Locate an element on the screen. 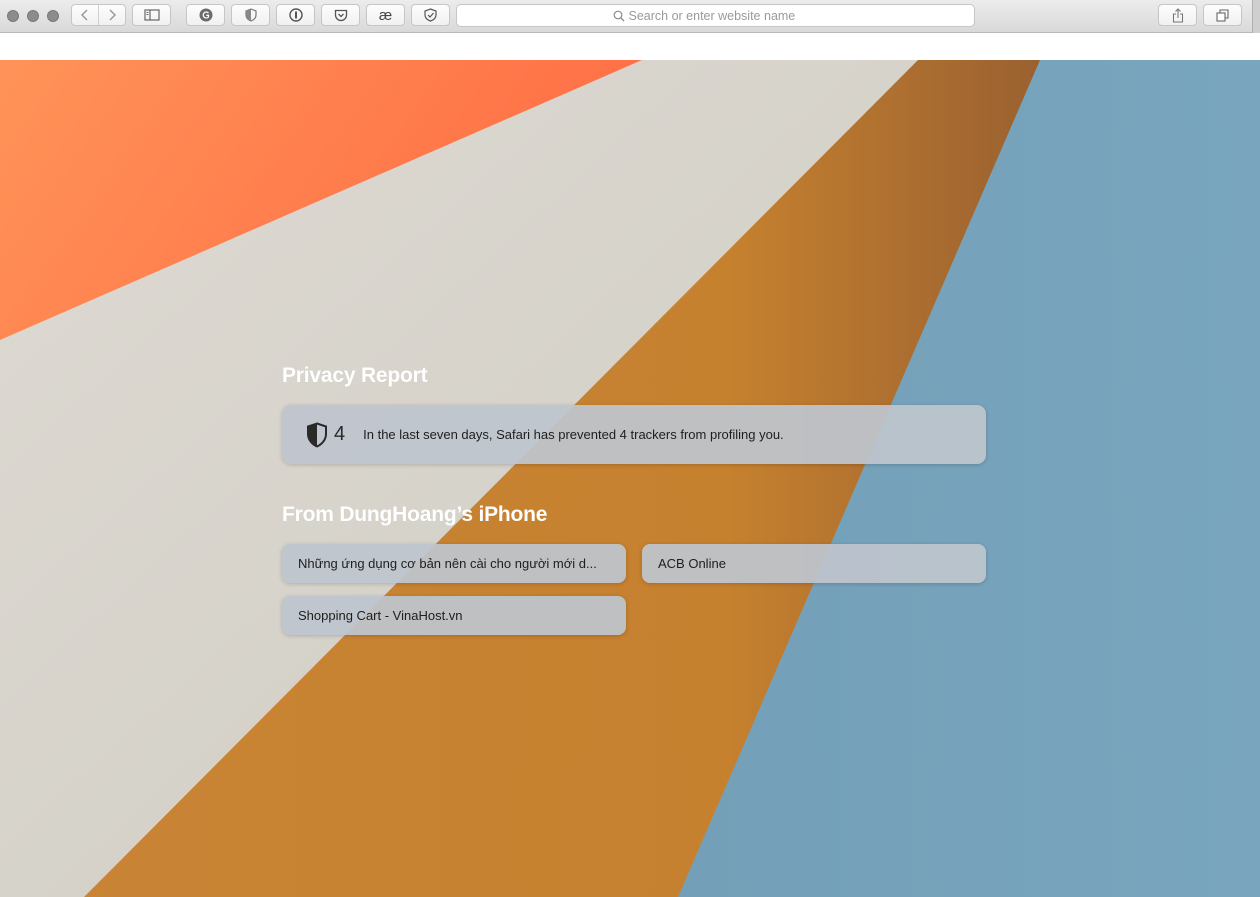  content-top-strip is located at coordinates (630, 46).